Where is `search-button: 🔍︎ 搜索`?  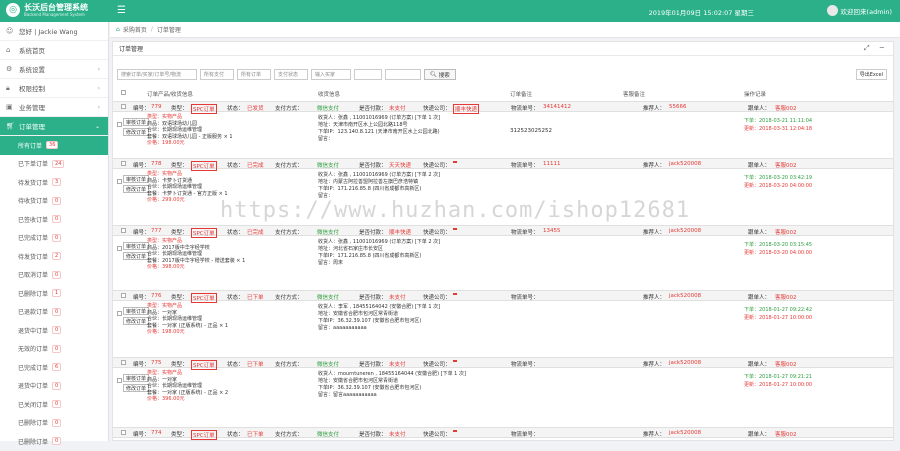 search-button: 🔍︎ 搜索 is located at coordinates (440, 74).